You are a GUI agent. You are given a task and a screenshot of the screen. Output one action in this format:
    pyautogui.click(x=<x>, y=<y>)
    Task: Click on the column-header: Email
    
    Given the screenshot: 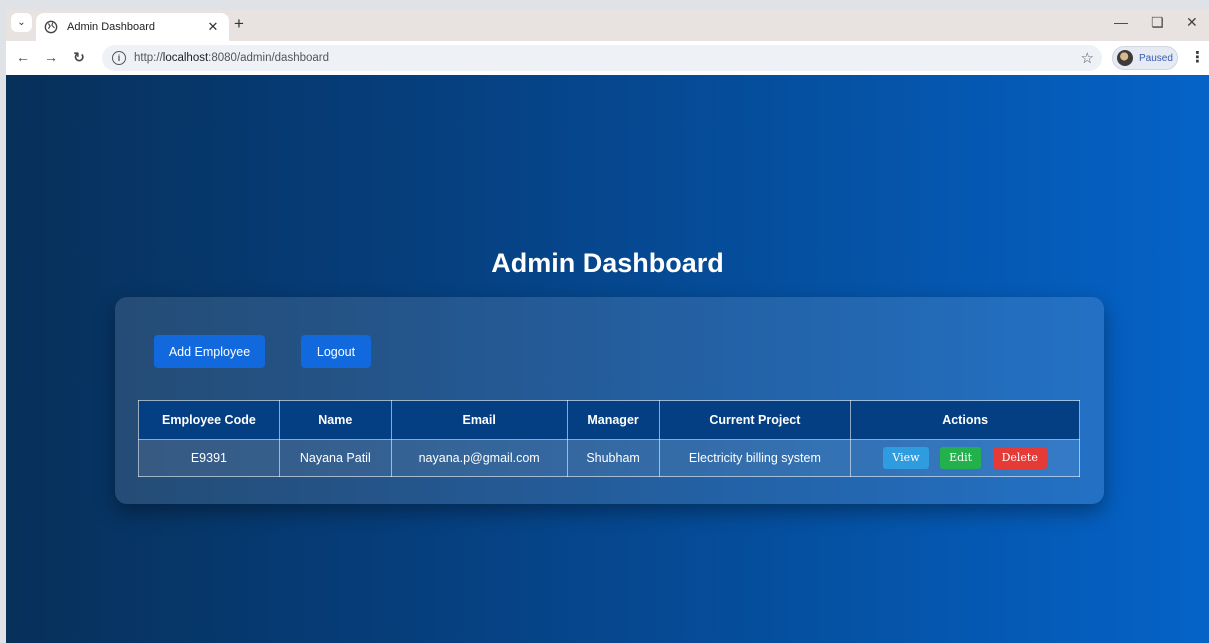 What is the action you would take?
    pyautogui.click(x=479, y=420)
    